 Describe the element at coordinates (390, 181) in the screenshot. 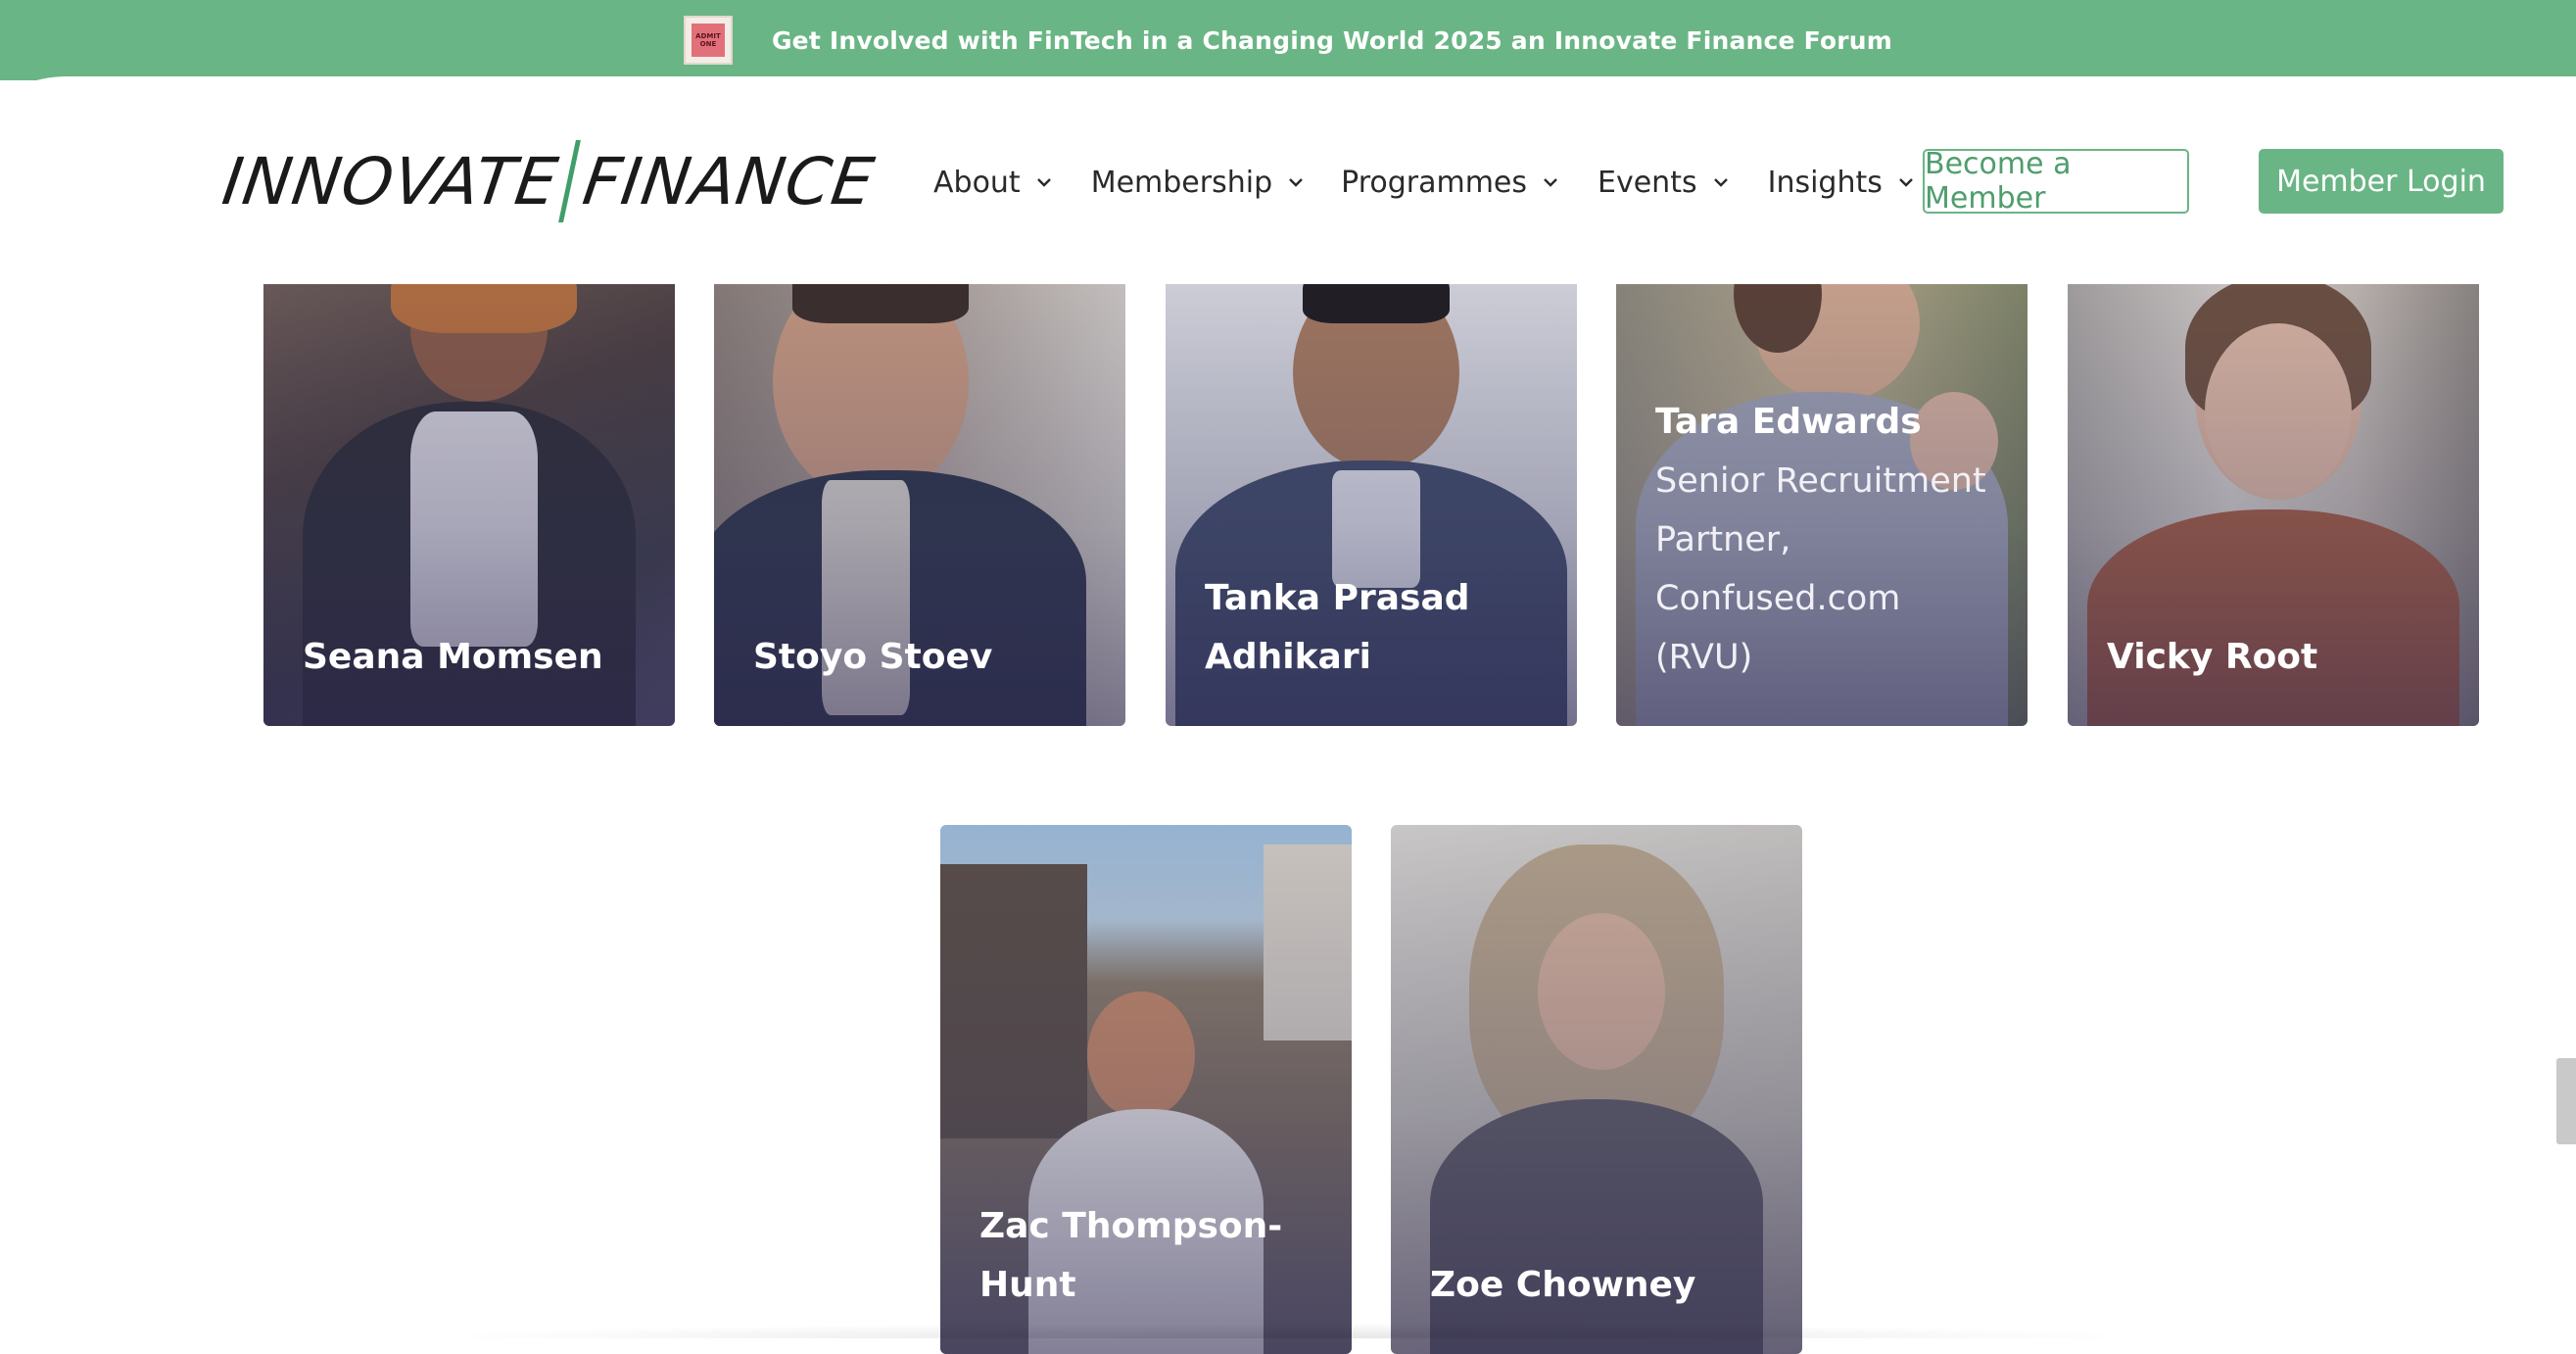

I see `logo-word-left: INNOVATE` at that location.